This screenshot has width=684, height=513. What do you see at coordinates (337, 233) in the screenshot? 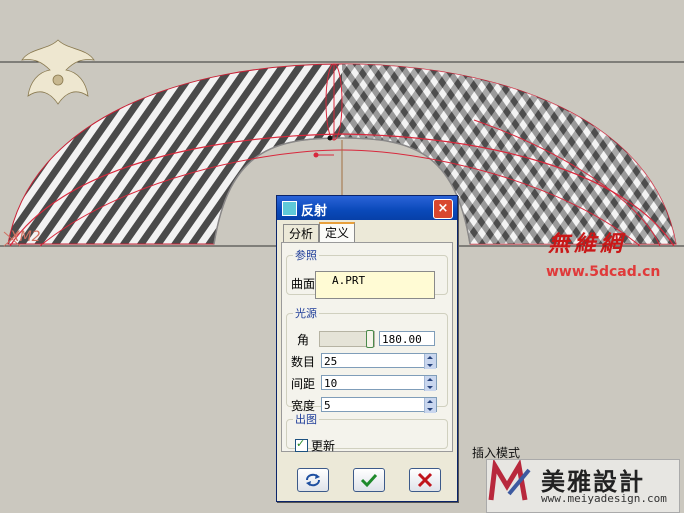
I see `tab-define: 定义` at bounding box center [337, 233].